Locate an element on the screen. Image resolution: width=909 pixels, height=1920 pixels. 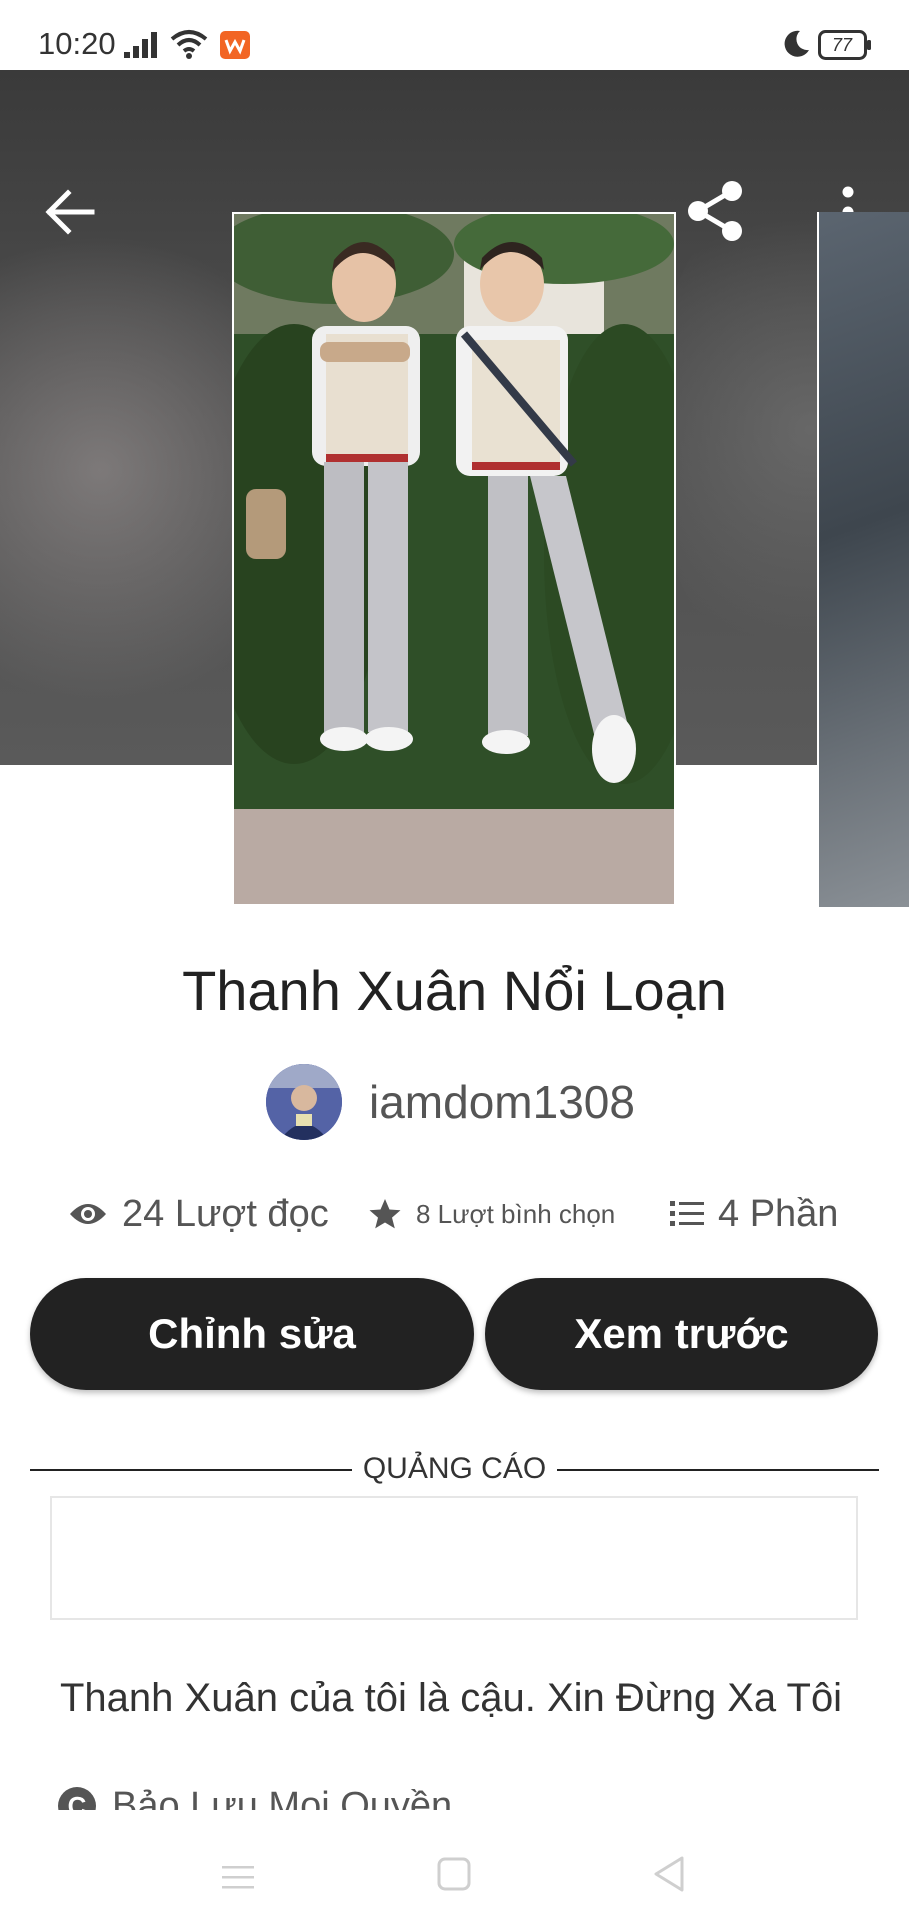
eye-icon is located at coordinates (88, 1214).